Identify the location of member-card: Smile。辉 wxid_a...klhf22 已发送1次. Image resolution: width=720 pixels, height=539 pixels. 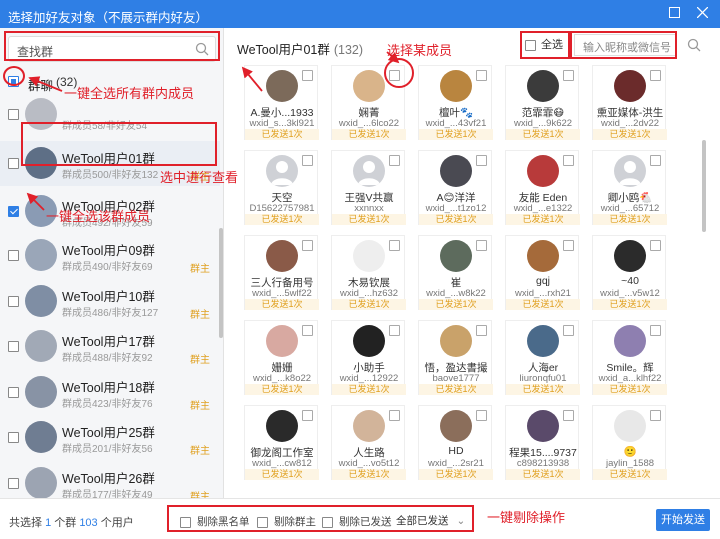
(629, 357).